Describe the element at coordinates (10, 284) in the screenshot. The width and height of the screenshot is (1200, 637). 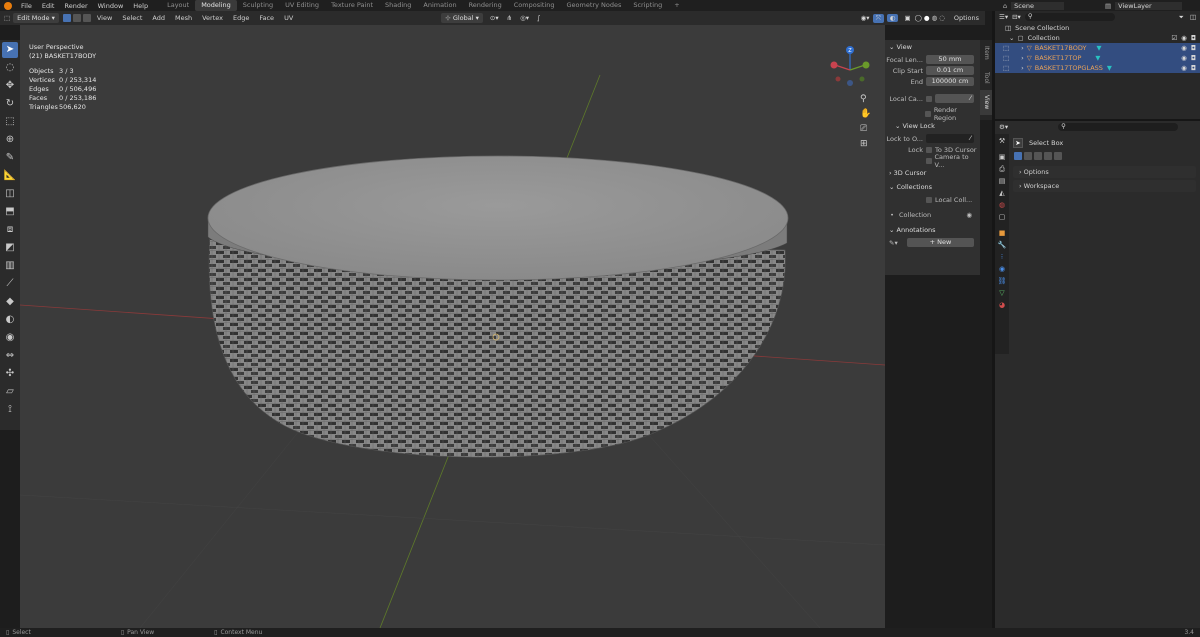
I see `knife-tool-icon: ⟋` at that location.